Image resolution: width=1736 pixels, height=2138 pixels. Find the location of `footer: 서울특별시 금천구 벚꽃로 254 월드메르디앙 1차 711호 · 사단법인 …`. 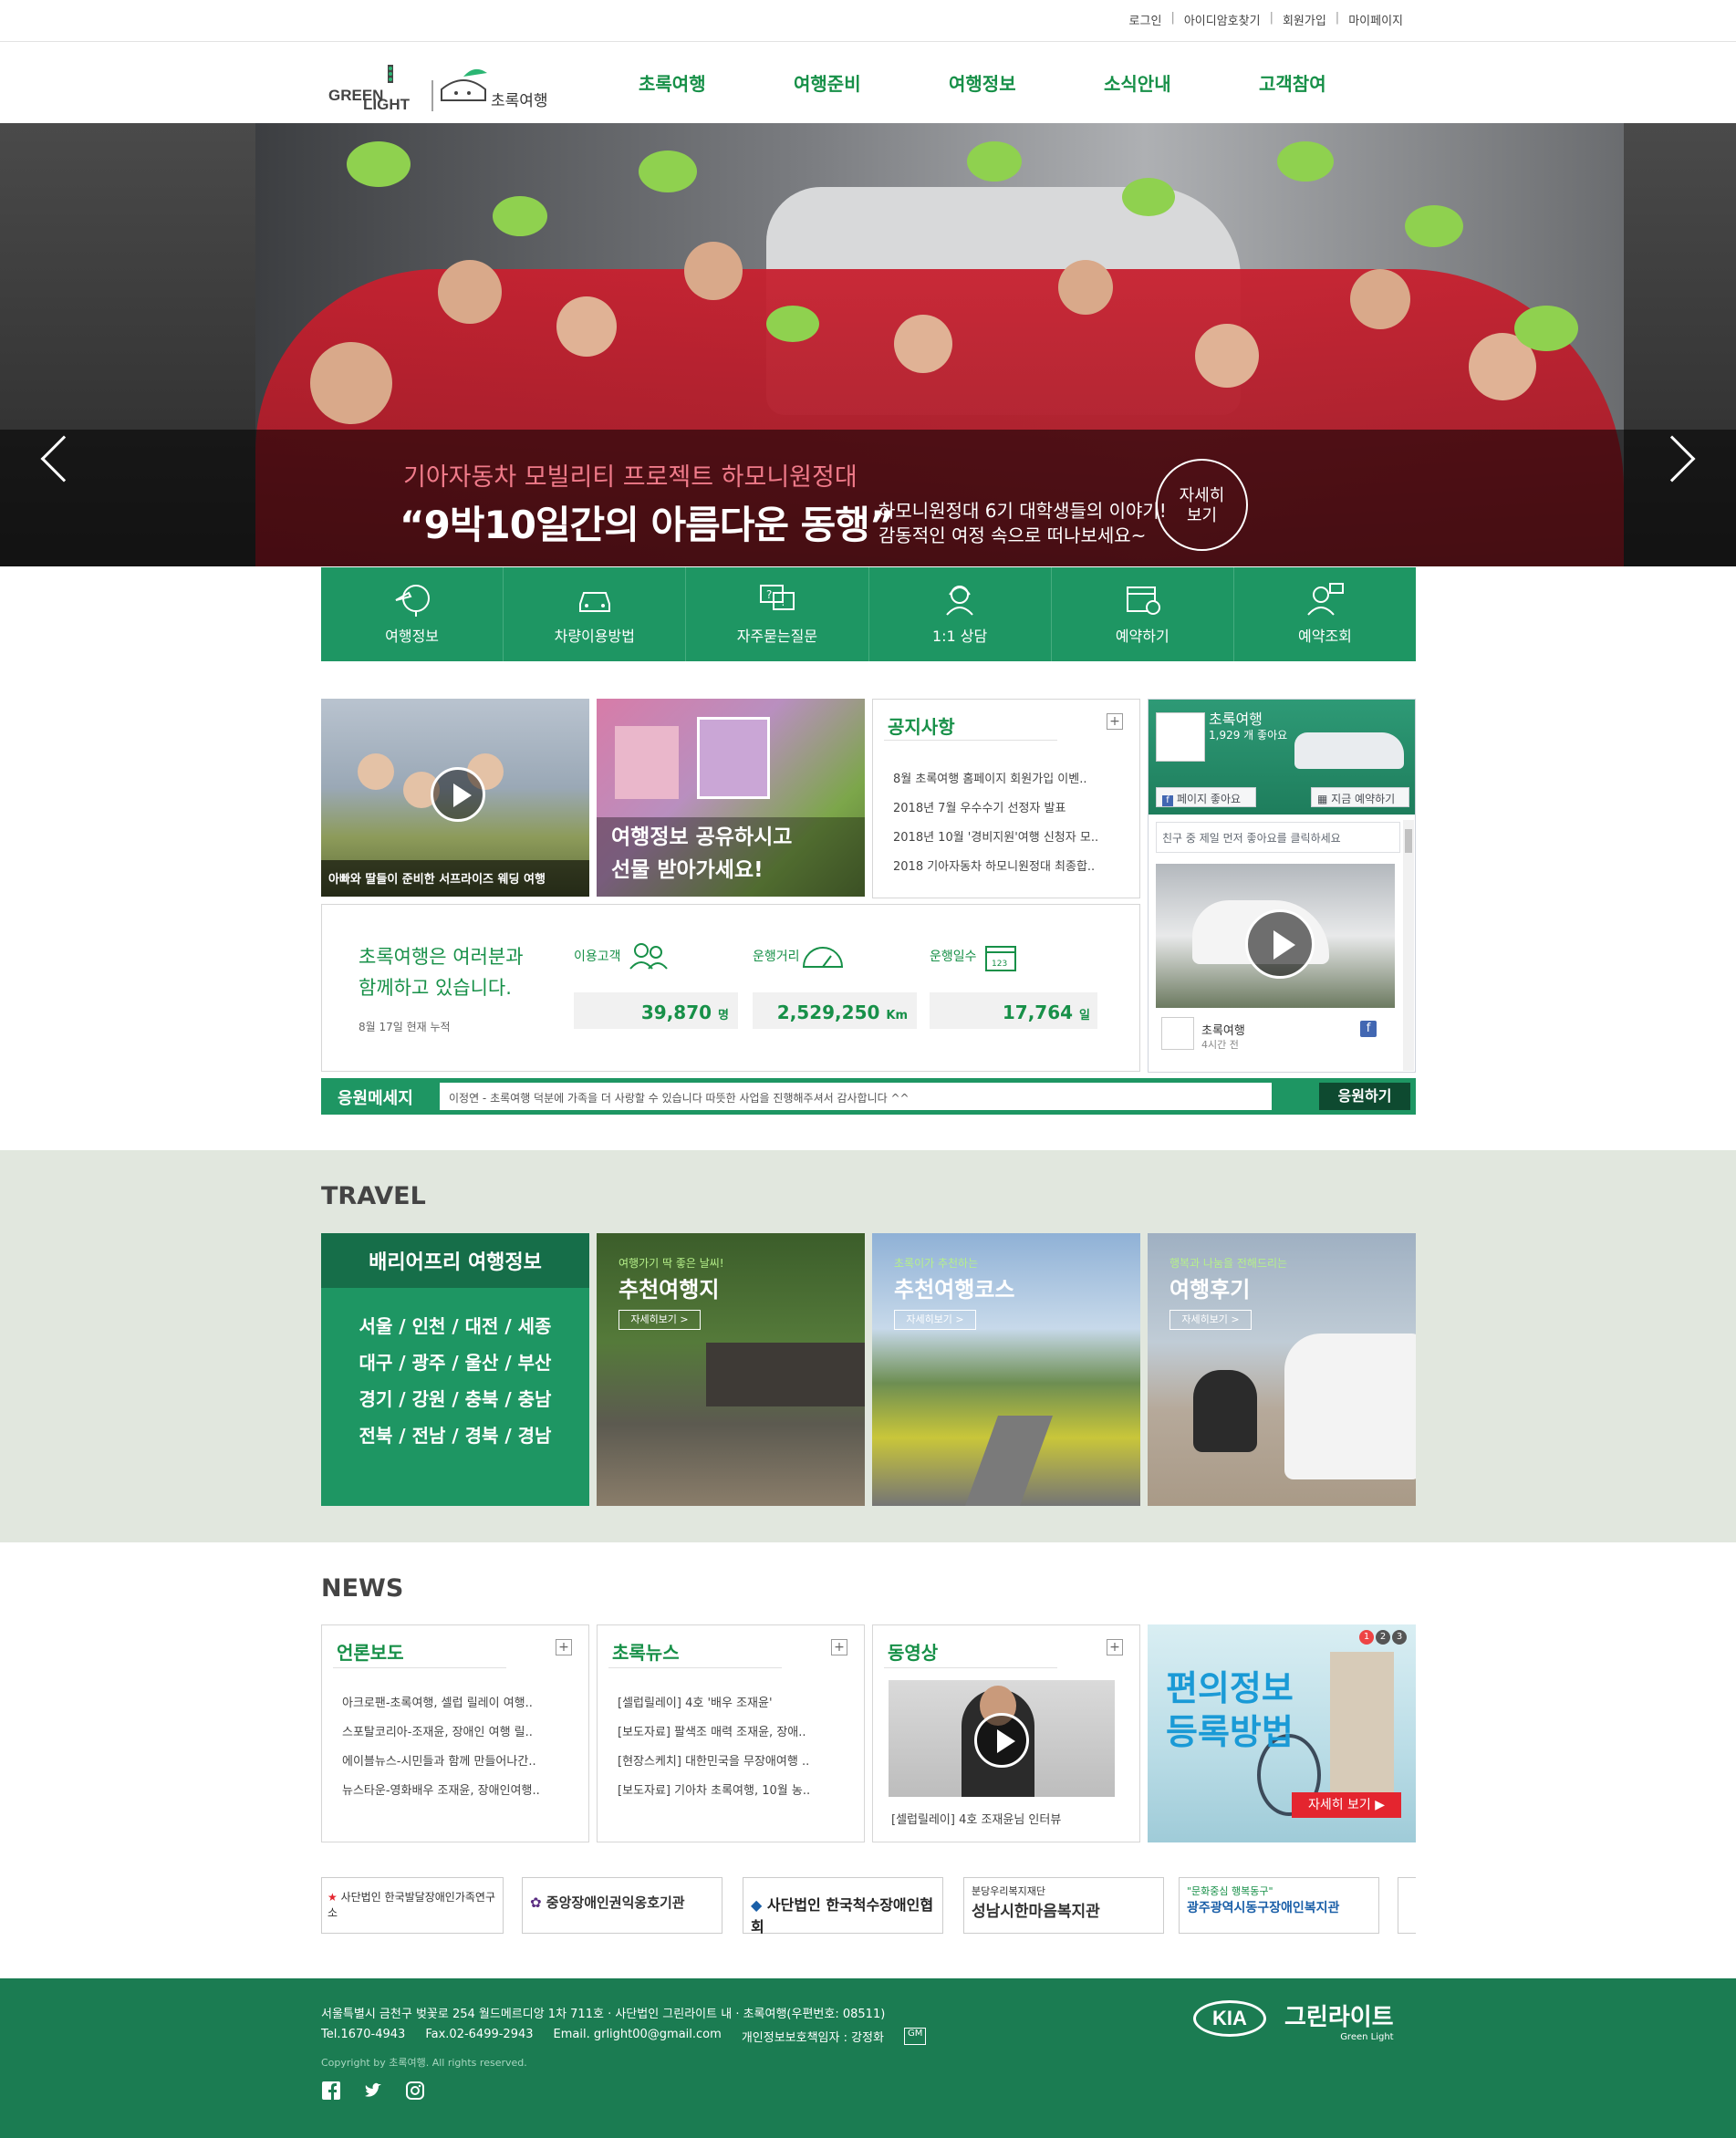

footer: 서울특별시 금천구 벚꽃로 254 월드메르디앙 1차 711호 · 사단법인 … is located at coordinates (868, 2058).